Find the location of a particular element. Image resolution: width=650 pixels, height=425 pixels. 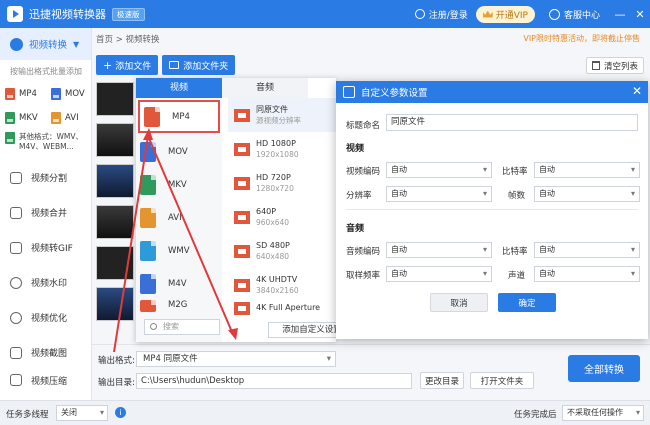

clear-list-button: 清空列表 is located at coordinates (614, 65).